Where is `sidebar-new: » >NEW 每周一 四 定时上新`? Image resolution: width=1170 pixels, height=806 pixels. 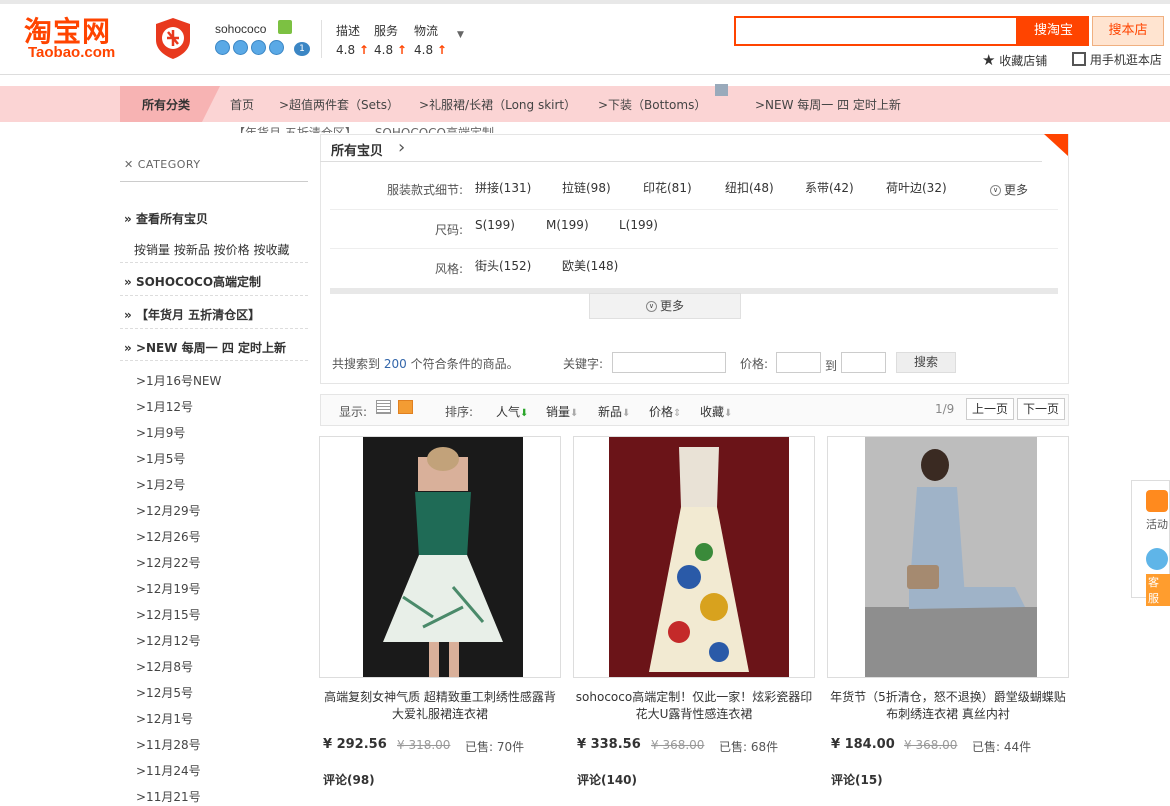
sidebar-new: » >NEW 每周一 四 定时上新 is located at coordinates (205, 347).